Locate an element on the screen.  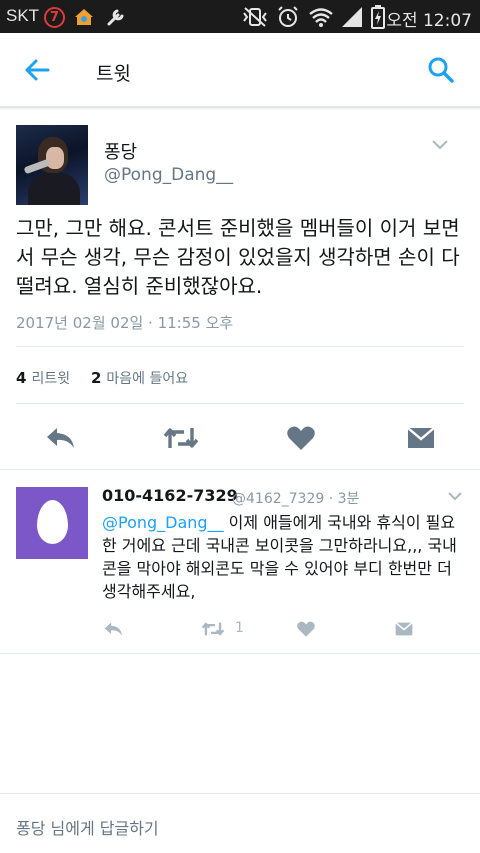
notification-badge: 7 is located at coordinates (54, 17).